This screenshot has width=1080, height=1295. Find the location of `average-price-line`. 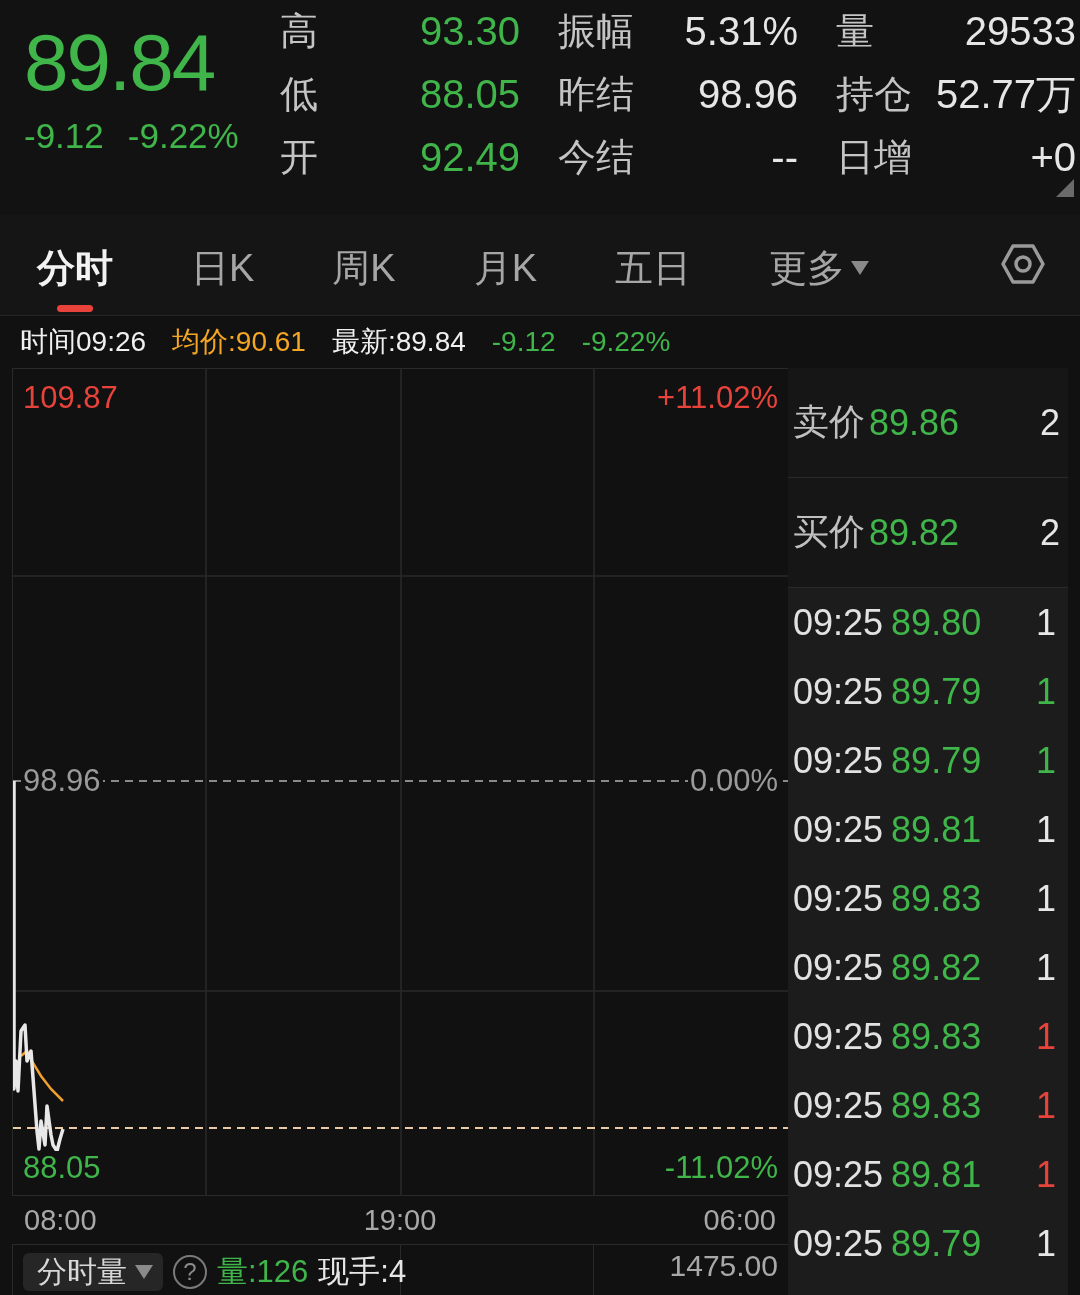

average-price-line is located at coordinates (42, 1075).